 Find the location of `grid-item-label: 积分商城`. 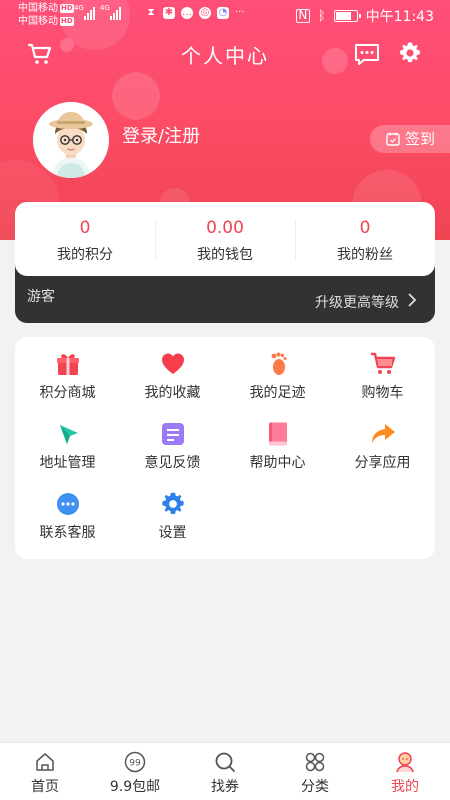

grid-item-label: 积分商城 is located at coordinates (67, 393).